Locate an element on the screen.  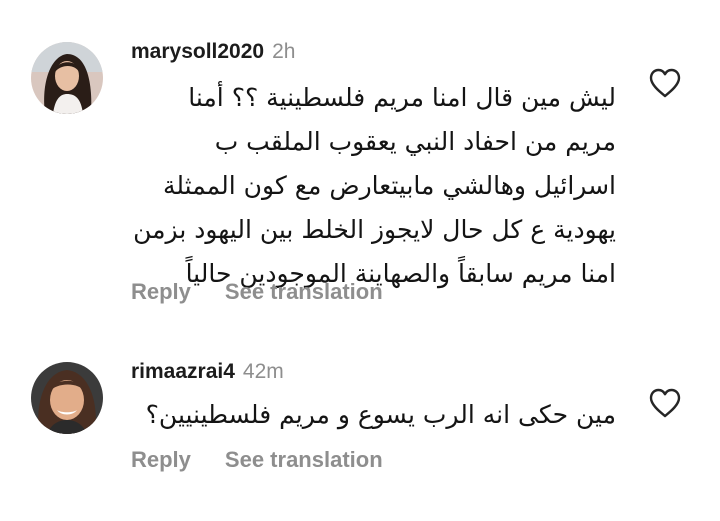
username-link: marysoll2020 is located at coordinates (197, 51).